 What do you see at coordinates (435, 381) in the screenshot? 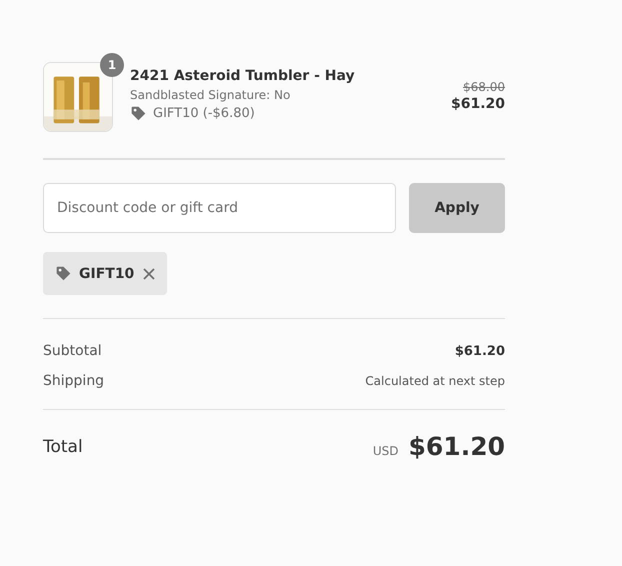
I see `summary-value: Calculated at next step` at bounding box center [435, 381].